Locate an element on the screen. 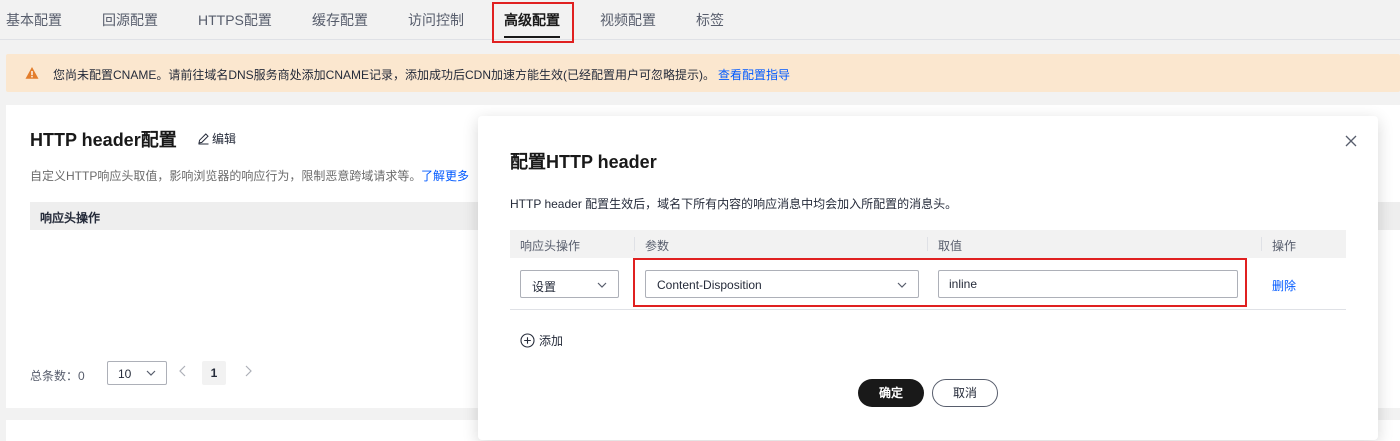  header-op-column: 响应头操作 is located at coordinates (70, 218).